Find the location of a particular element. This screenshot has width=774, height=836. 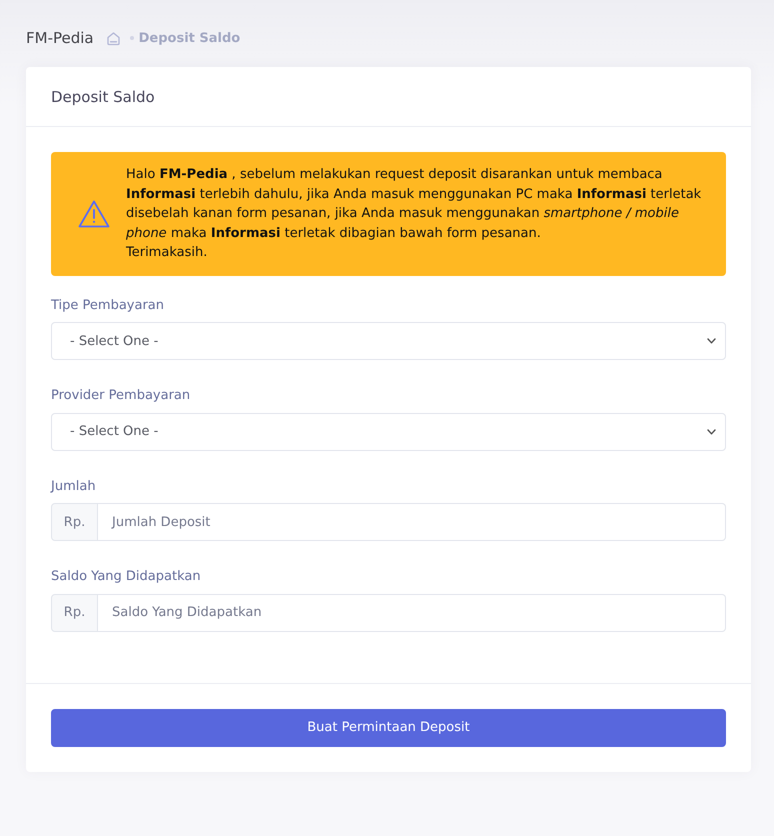

page-title: FM-Pedia is located at coordinates (60, 38).